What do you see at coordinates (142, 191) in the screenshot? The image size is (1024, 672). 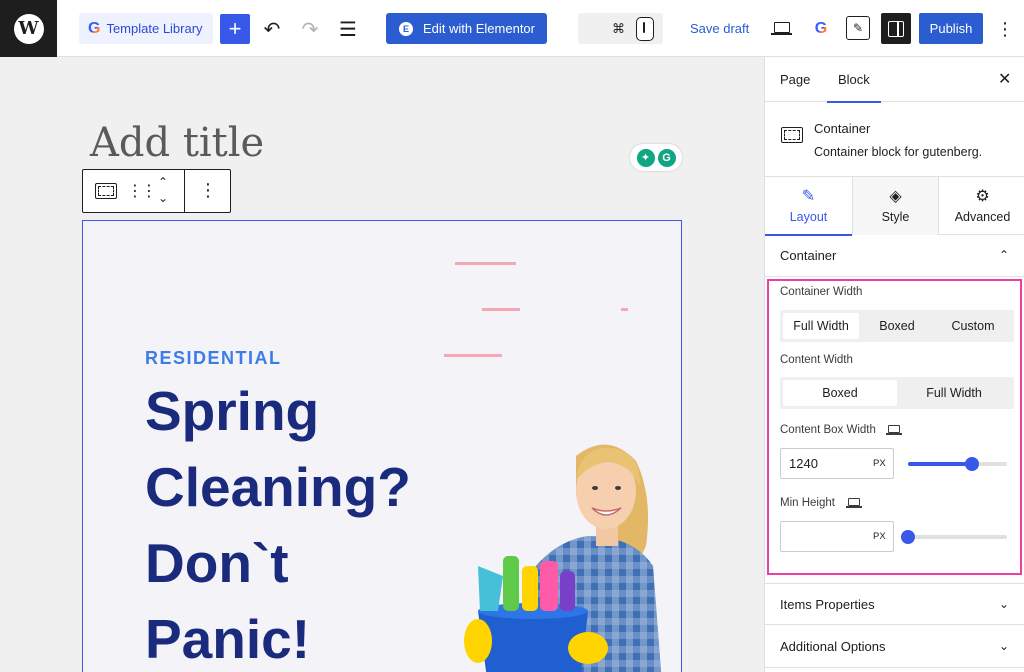 I see `drag-handle-icon: ⋮⋮` at bounding box center [142, 191].